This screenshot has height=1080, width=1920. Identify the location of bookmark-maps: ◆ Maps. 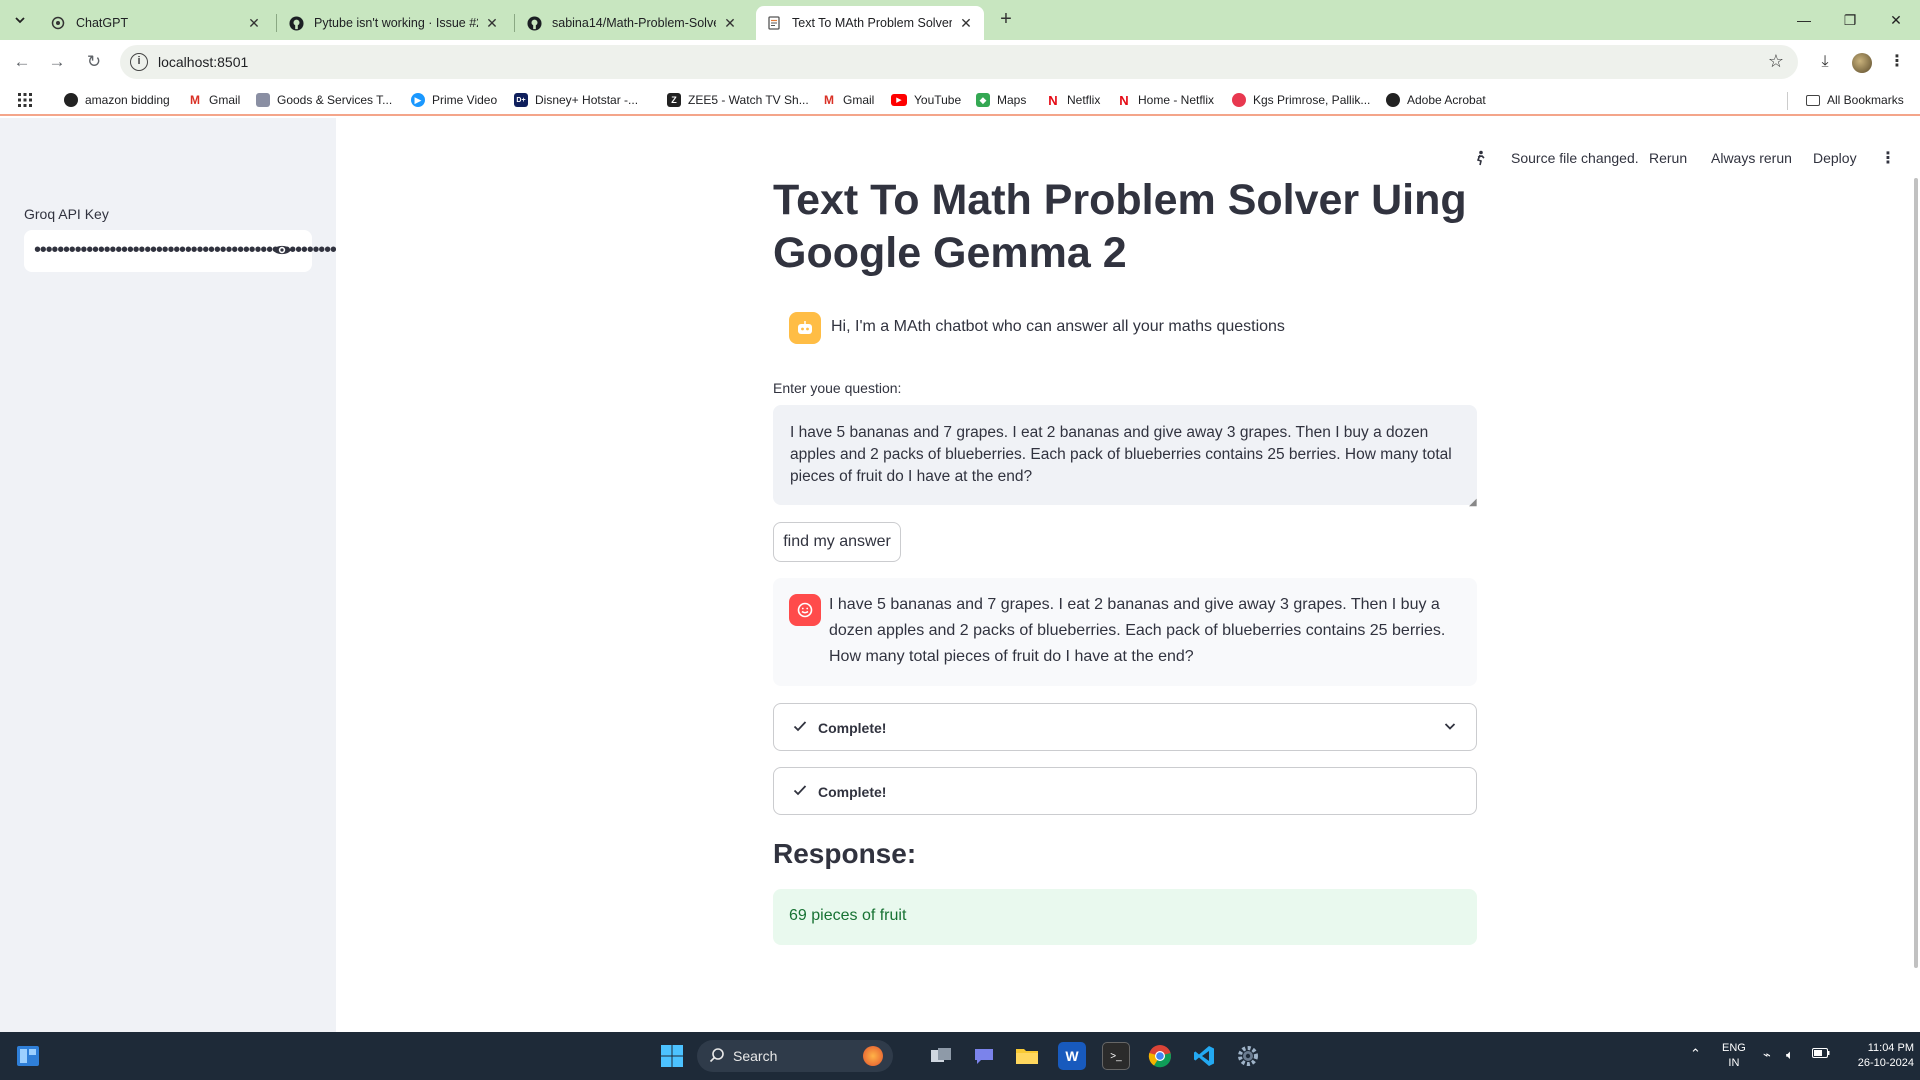
(1001, 100).